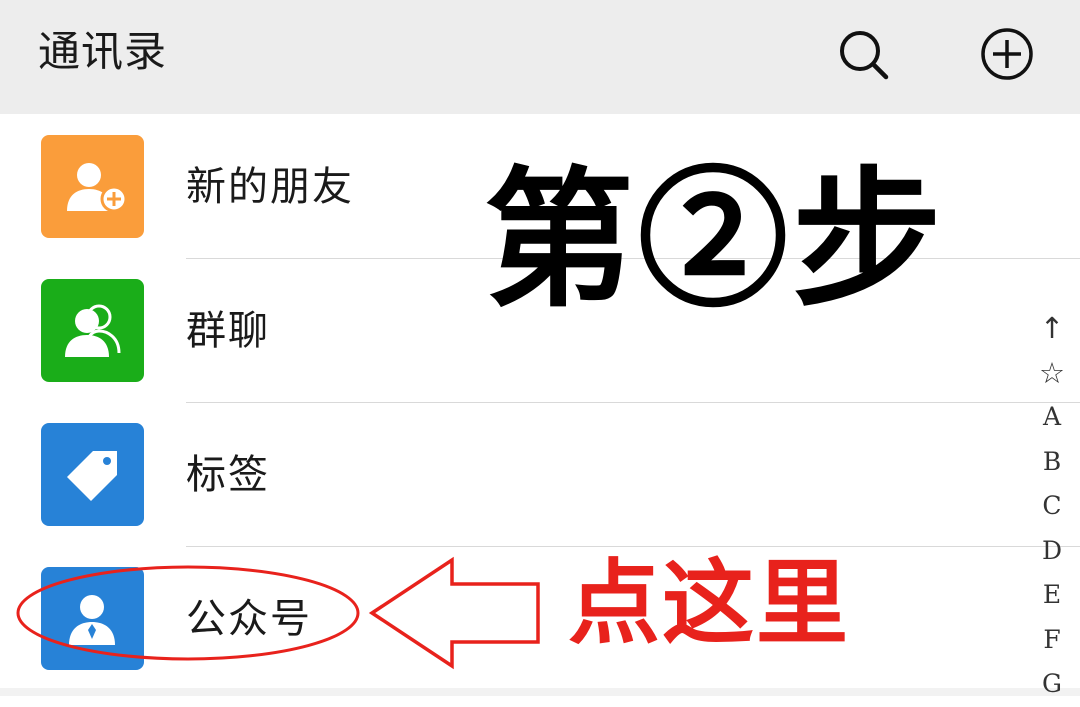 Image resolution: width=1080 pixels, height=707 pixels. I want to click on group-chats-label: 群聊, so click(228, 331).